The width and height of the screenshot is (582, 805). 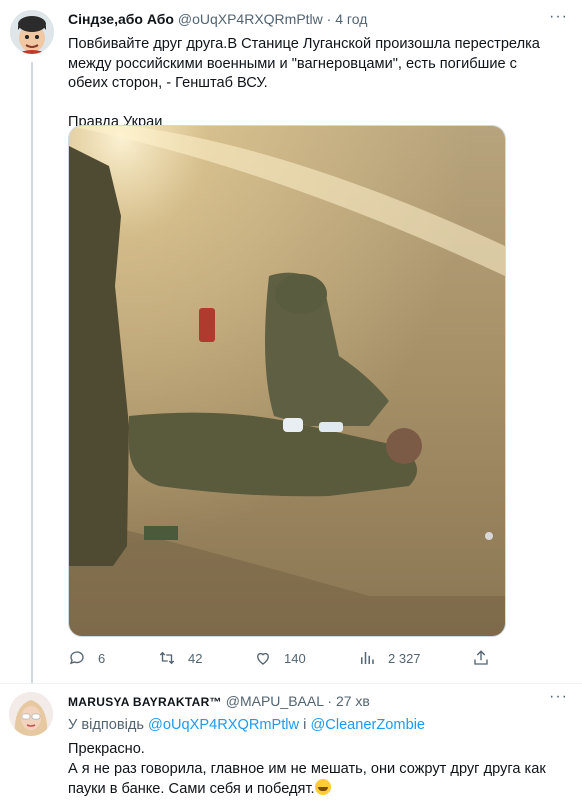 I want to click on like-count: 140, so click(x=295, y=658).